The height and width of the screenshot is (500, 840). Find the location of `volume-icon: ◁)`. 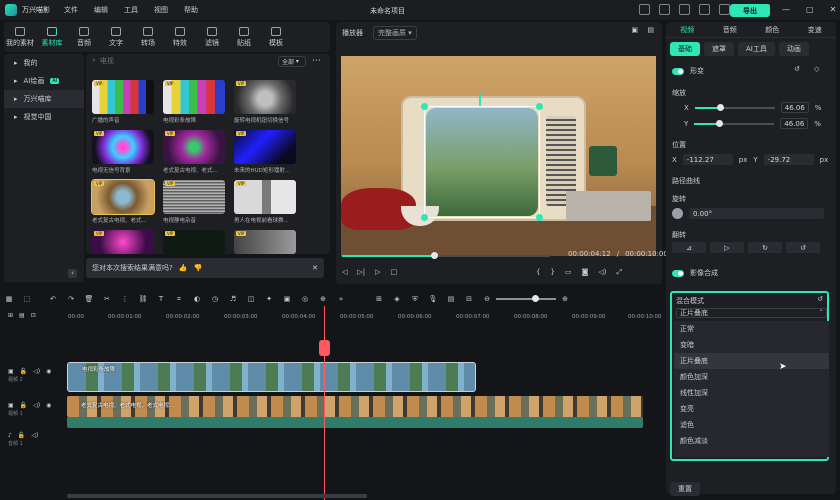

volume-icon: ◁) is located at coordinates (602, 272).